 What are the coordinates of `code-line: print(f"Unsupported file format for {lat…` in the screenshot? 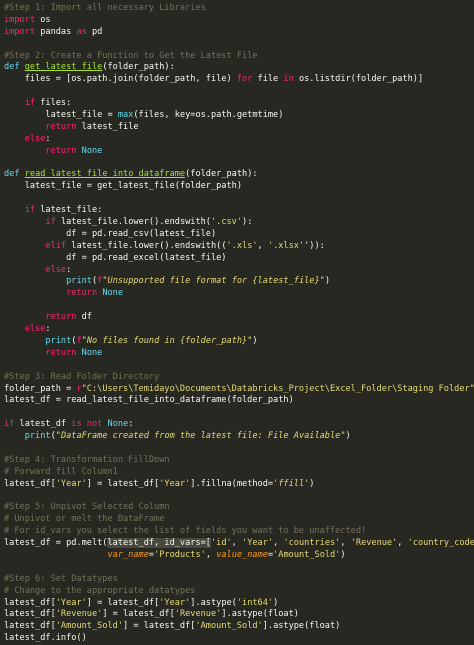 It's located at (239, 282).